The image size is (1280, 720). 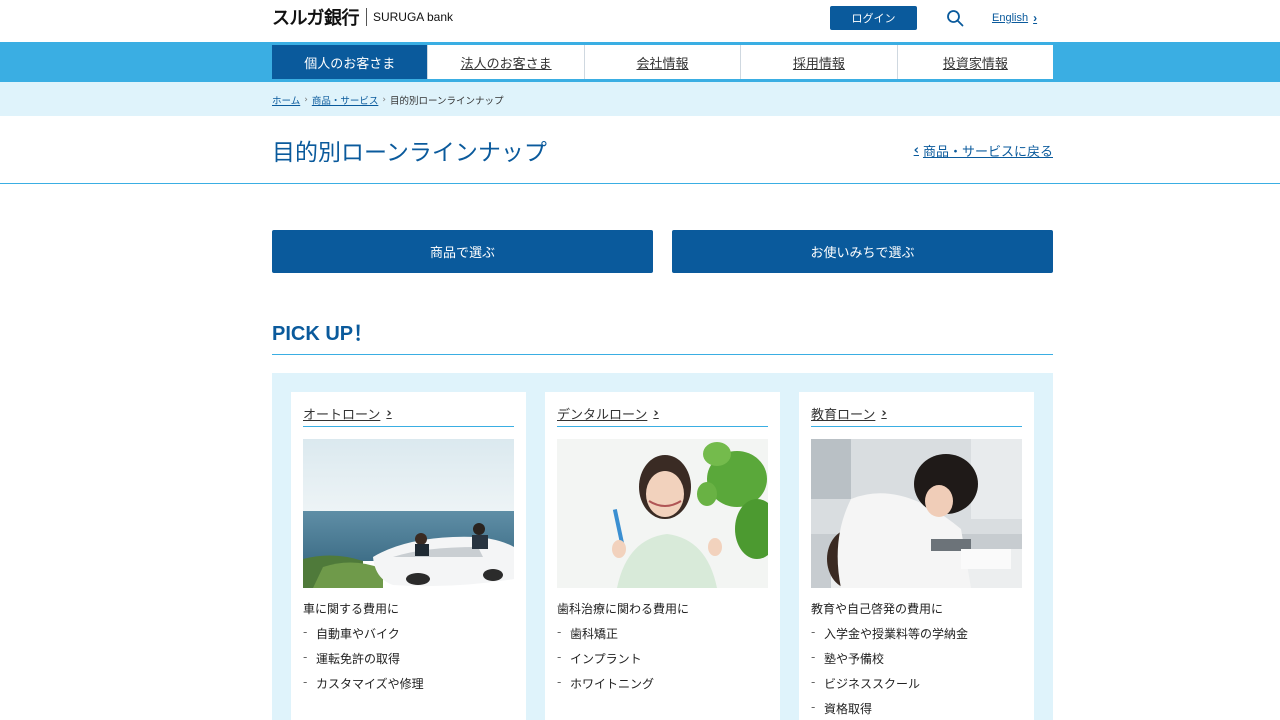 What do you see at coordinates (877, 609) in the screenshot?
I see `card-description: 教育や自己啓発の費用に` at bounding box center [877, 609].